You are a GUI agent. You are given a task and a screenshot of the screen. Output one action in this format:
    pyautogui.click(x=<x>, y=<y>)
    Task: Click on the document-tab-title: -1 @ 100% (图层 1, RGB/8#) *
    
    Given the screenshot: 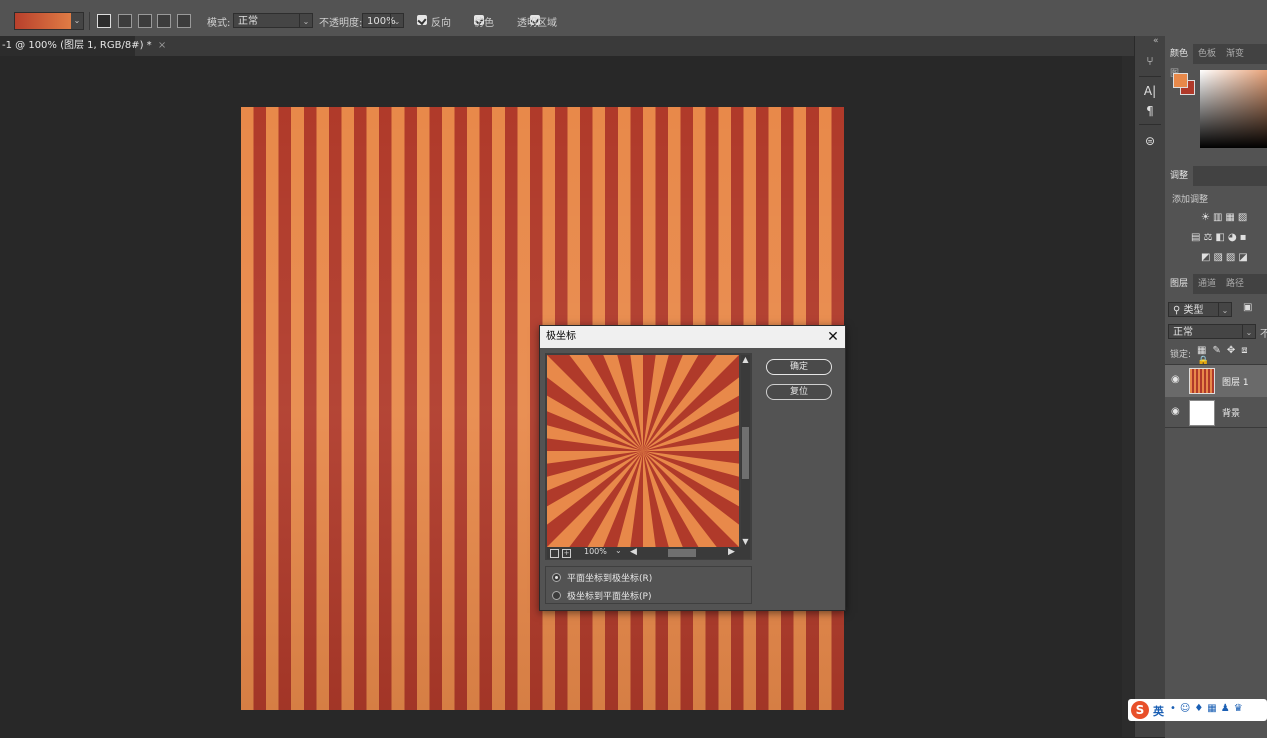 What is the action you would take?
    pyautogui.click(x=77, y=45)
    